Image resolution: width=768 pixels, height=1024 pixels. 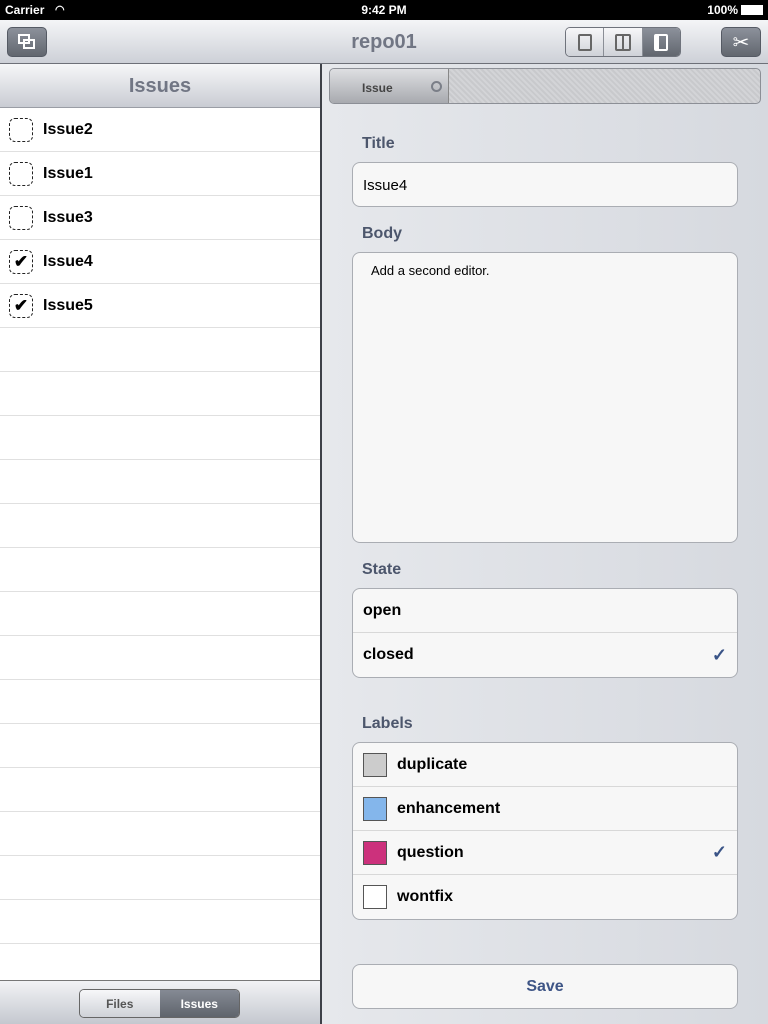 What do you see at coordinates (545, 809) in the screenshot?
I see `label-option: enhancement` at bounding box center [545, 809].